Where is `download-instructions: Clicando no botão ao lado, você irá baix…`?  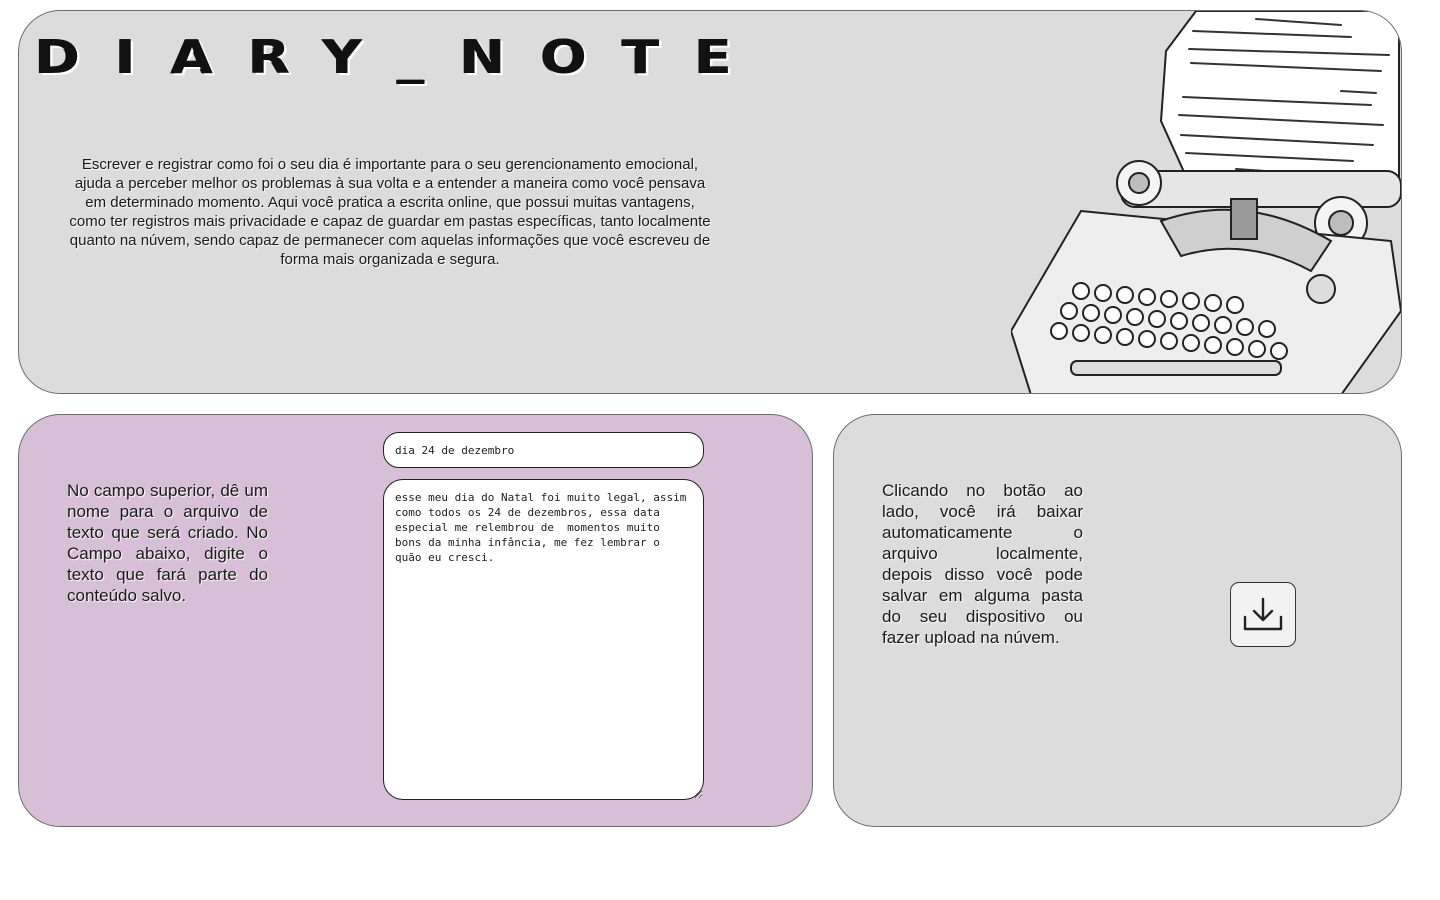 download-instructions: Clicando no botão ao lado, você irá baix… is located at coordinates (982, 564).